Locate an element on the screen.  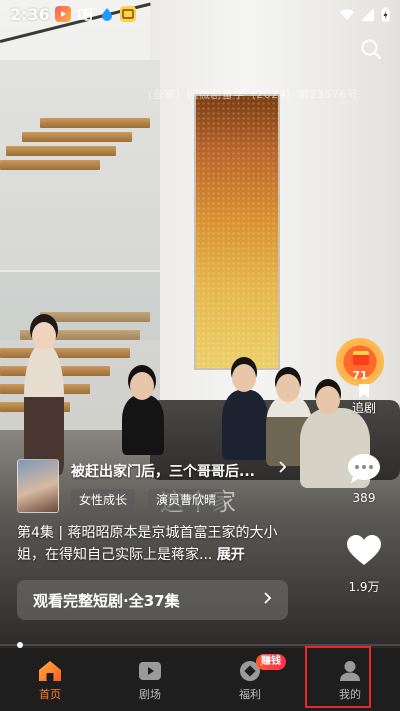
nav-label-profile: 我的 is located at coordinates (350, 694).